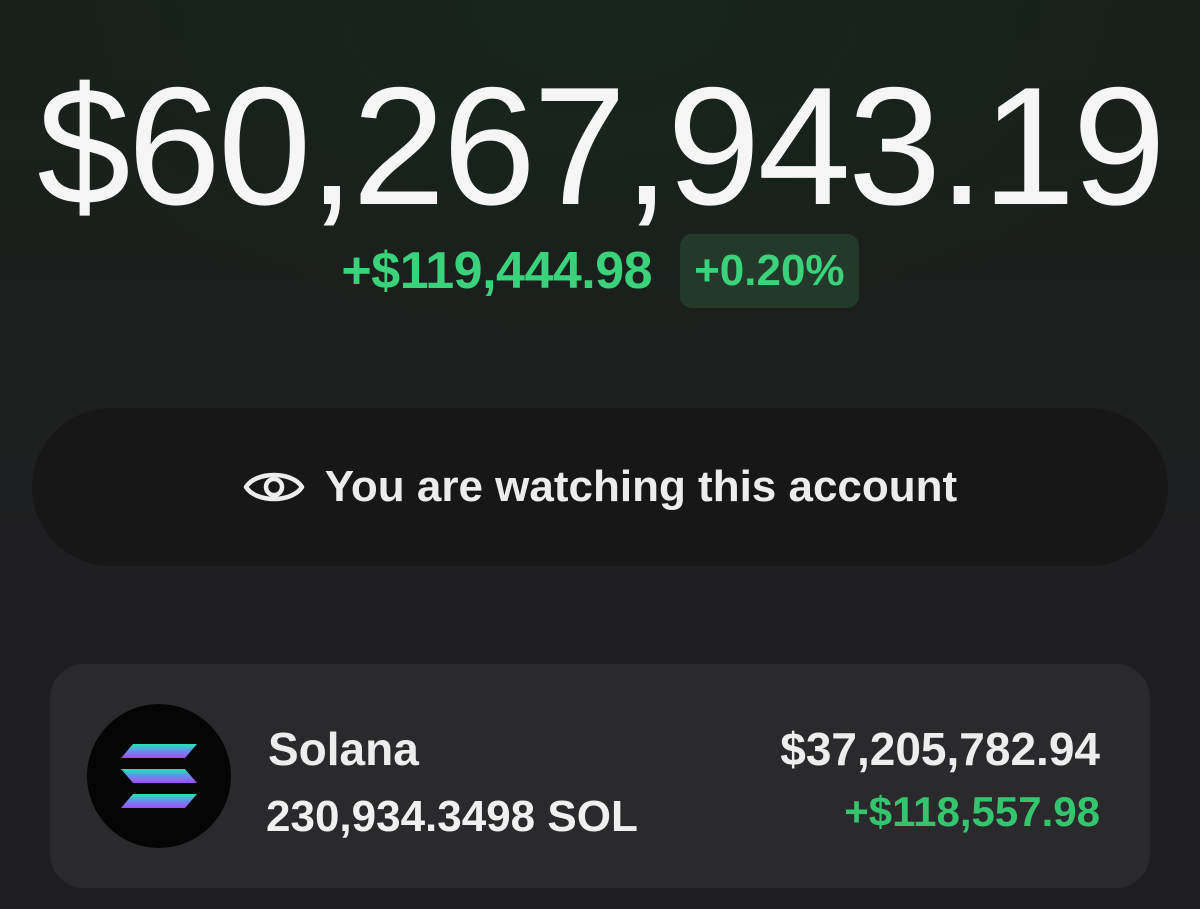 The image size is (1200, 909). What do you see at coordinates (769, 271) in the screenshot?
I see `change-percent-badge: +0.20%` at bounding box center [769, 271].